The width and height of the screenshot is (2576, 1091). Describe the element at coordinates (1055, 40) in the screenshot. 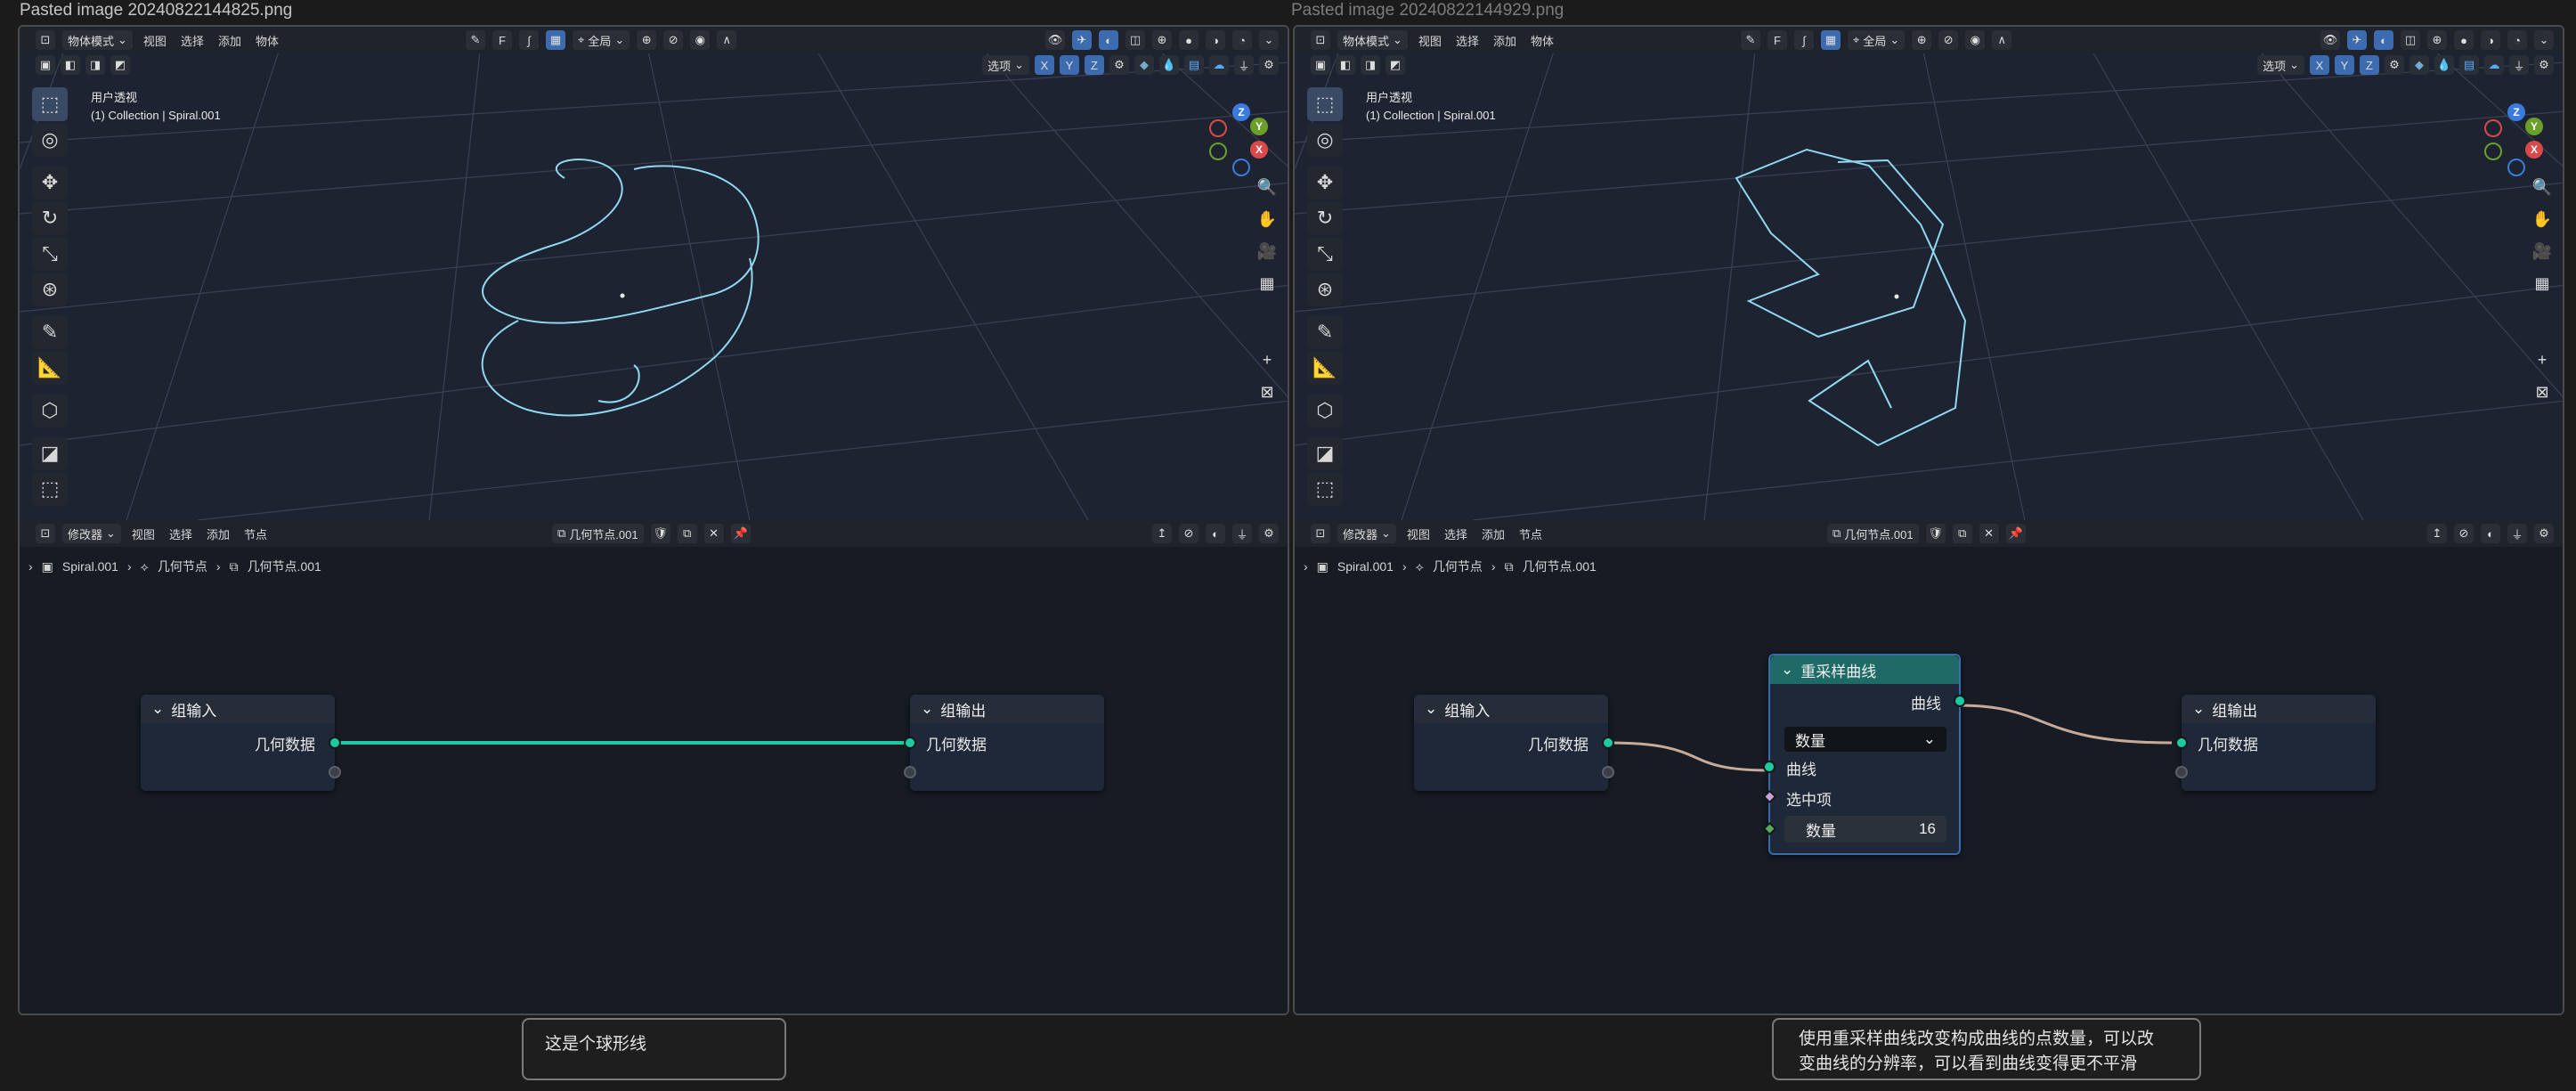

I see `visibility-icon: 👁` at that location.